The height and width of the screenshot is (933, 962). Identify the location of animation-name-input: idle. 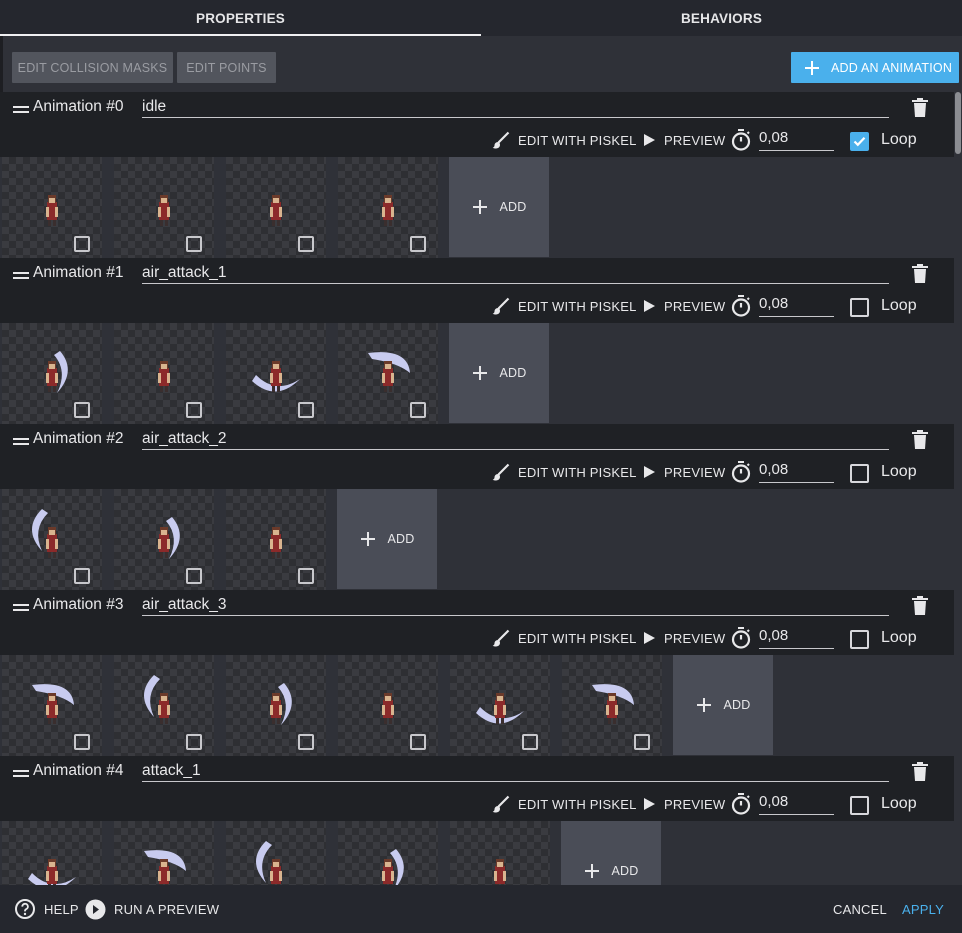
(515, 107).